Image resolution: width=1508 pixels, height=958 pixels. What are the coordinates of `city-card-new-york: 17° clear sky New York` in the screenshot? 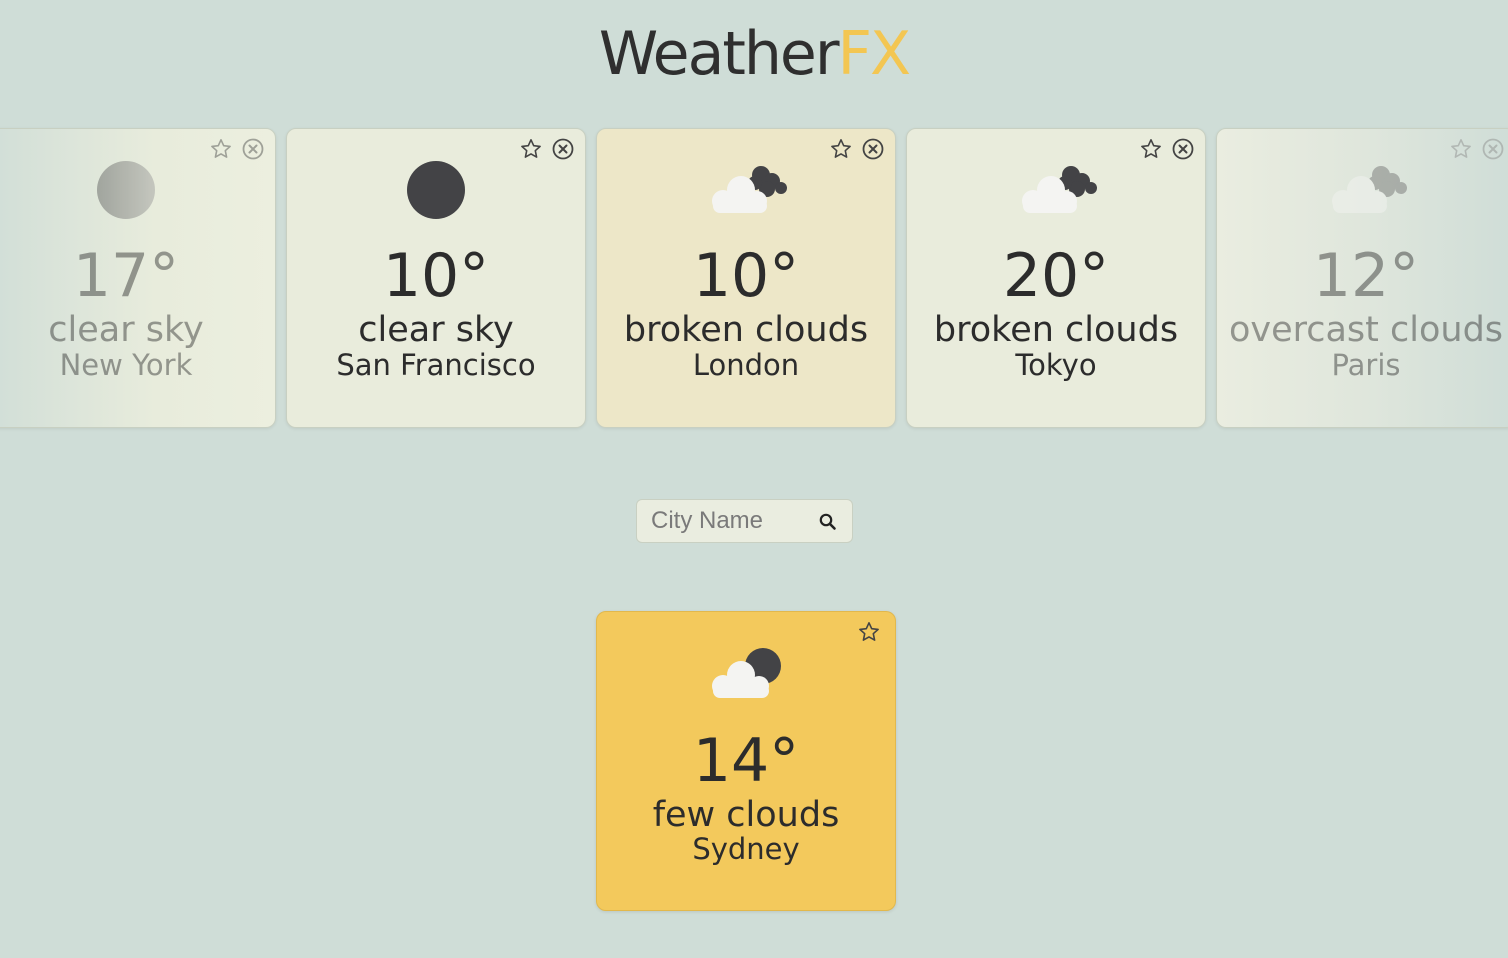 It's located at (138, 278).